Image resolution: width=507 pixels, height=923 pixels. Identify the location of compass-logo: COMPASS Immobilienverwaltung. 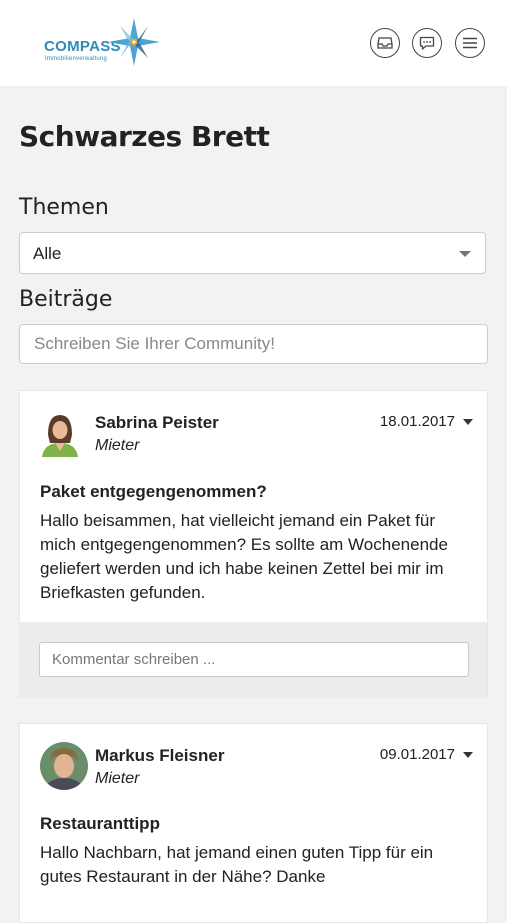
(103, 43).